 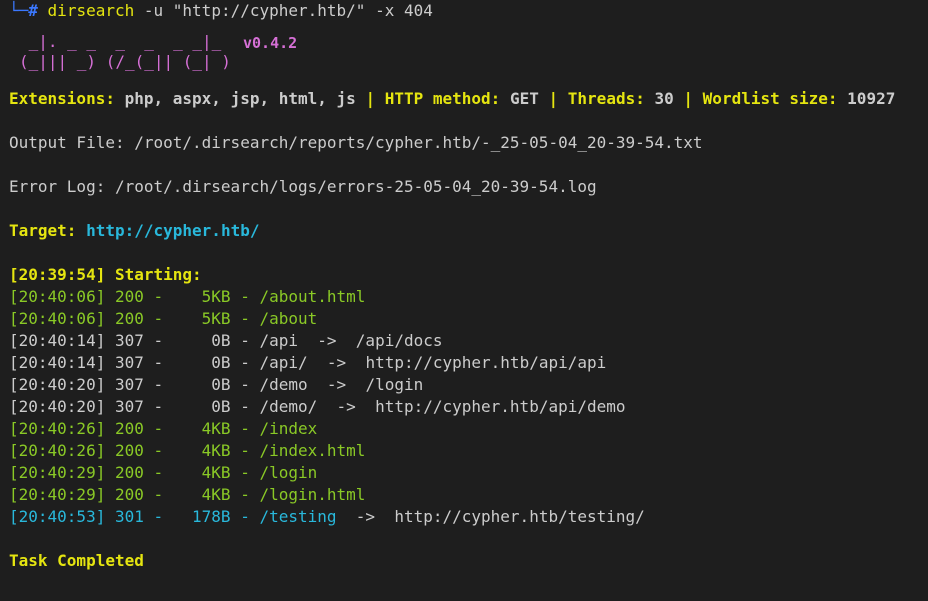 I want to click on task-completed-line: Task Completed, so click(x=76, y=560).